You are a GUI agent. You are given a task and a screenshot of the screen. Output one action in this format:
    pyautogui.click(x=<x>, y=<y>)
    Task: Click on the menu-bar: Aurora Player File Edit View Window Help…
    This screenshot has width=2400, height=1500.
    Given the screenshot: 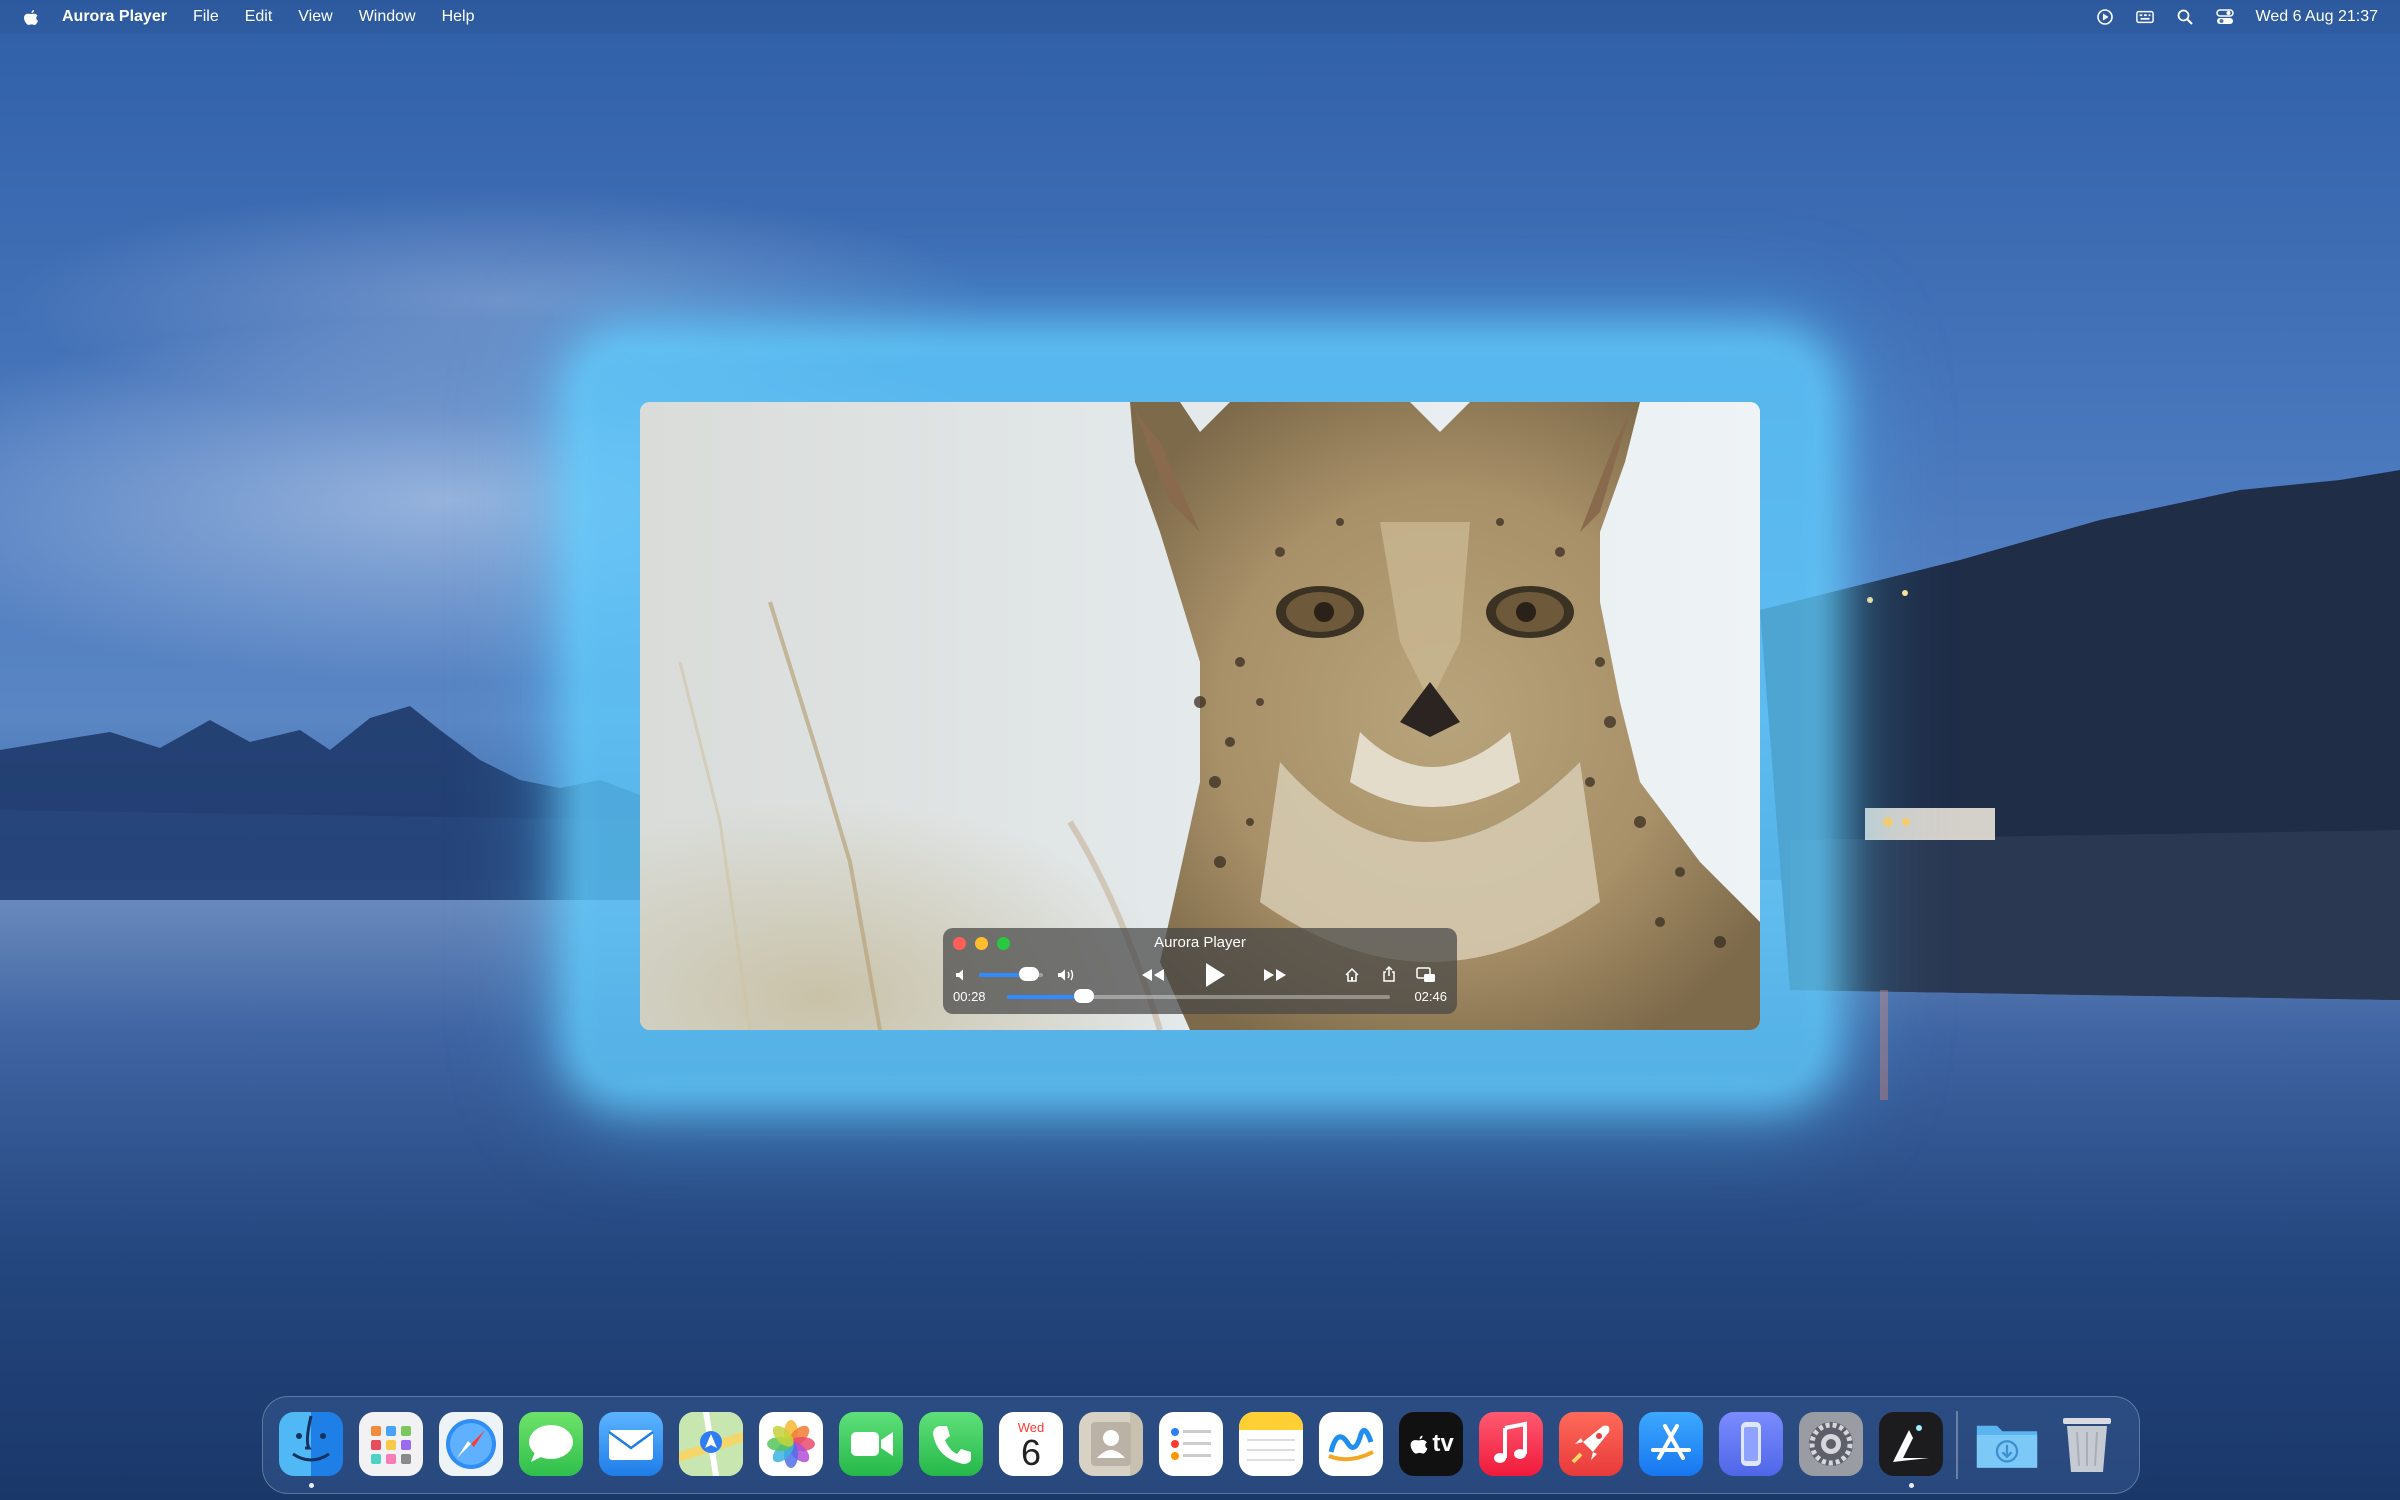 What is the action you would take?
    pyautogui.click(x=1200, y=17)
    